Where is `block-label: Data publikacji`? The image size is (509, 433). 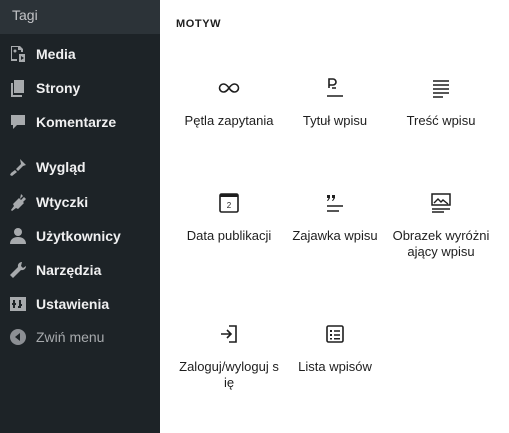 block-label: Data publikacji is located at coordinates (229, 235).